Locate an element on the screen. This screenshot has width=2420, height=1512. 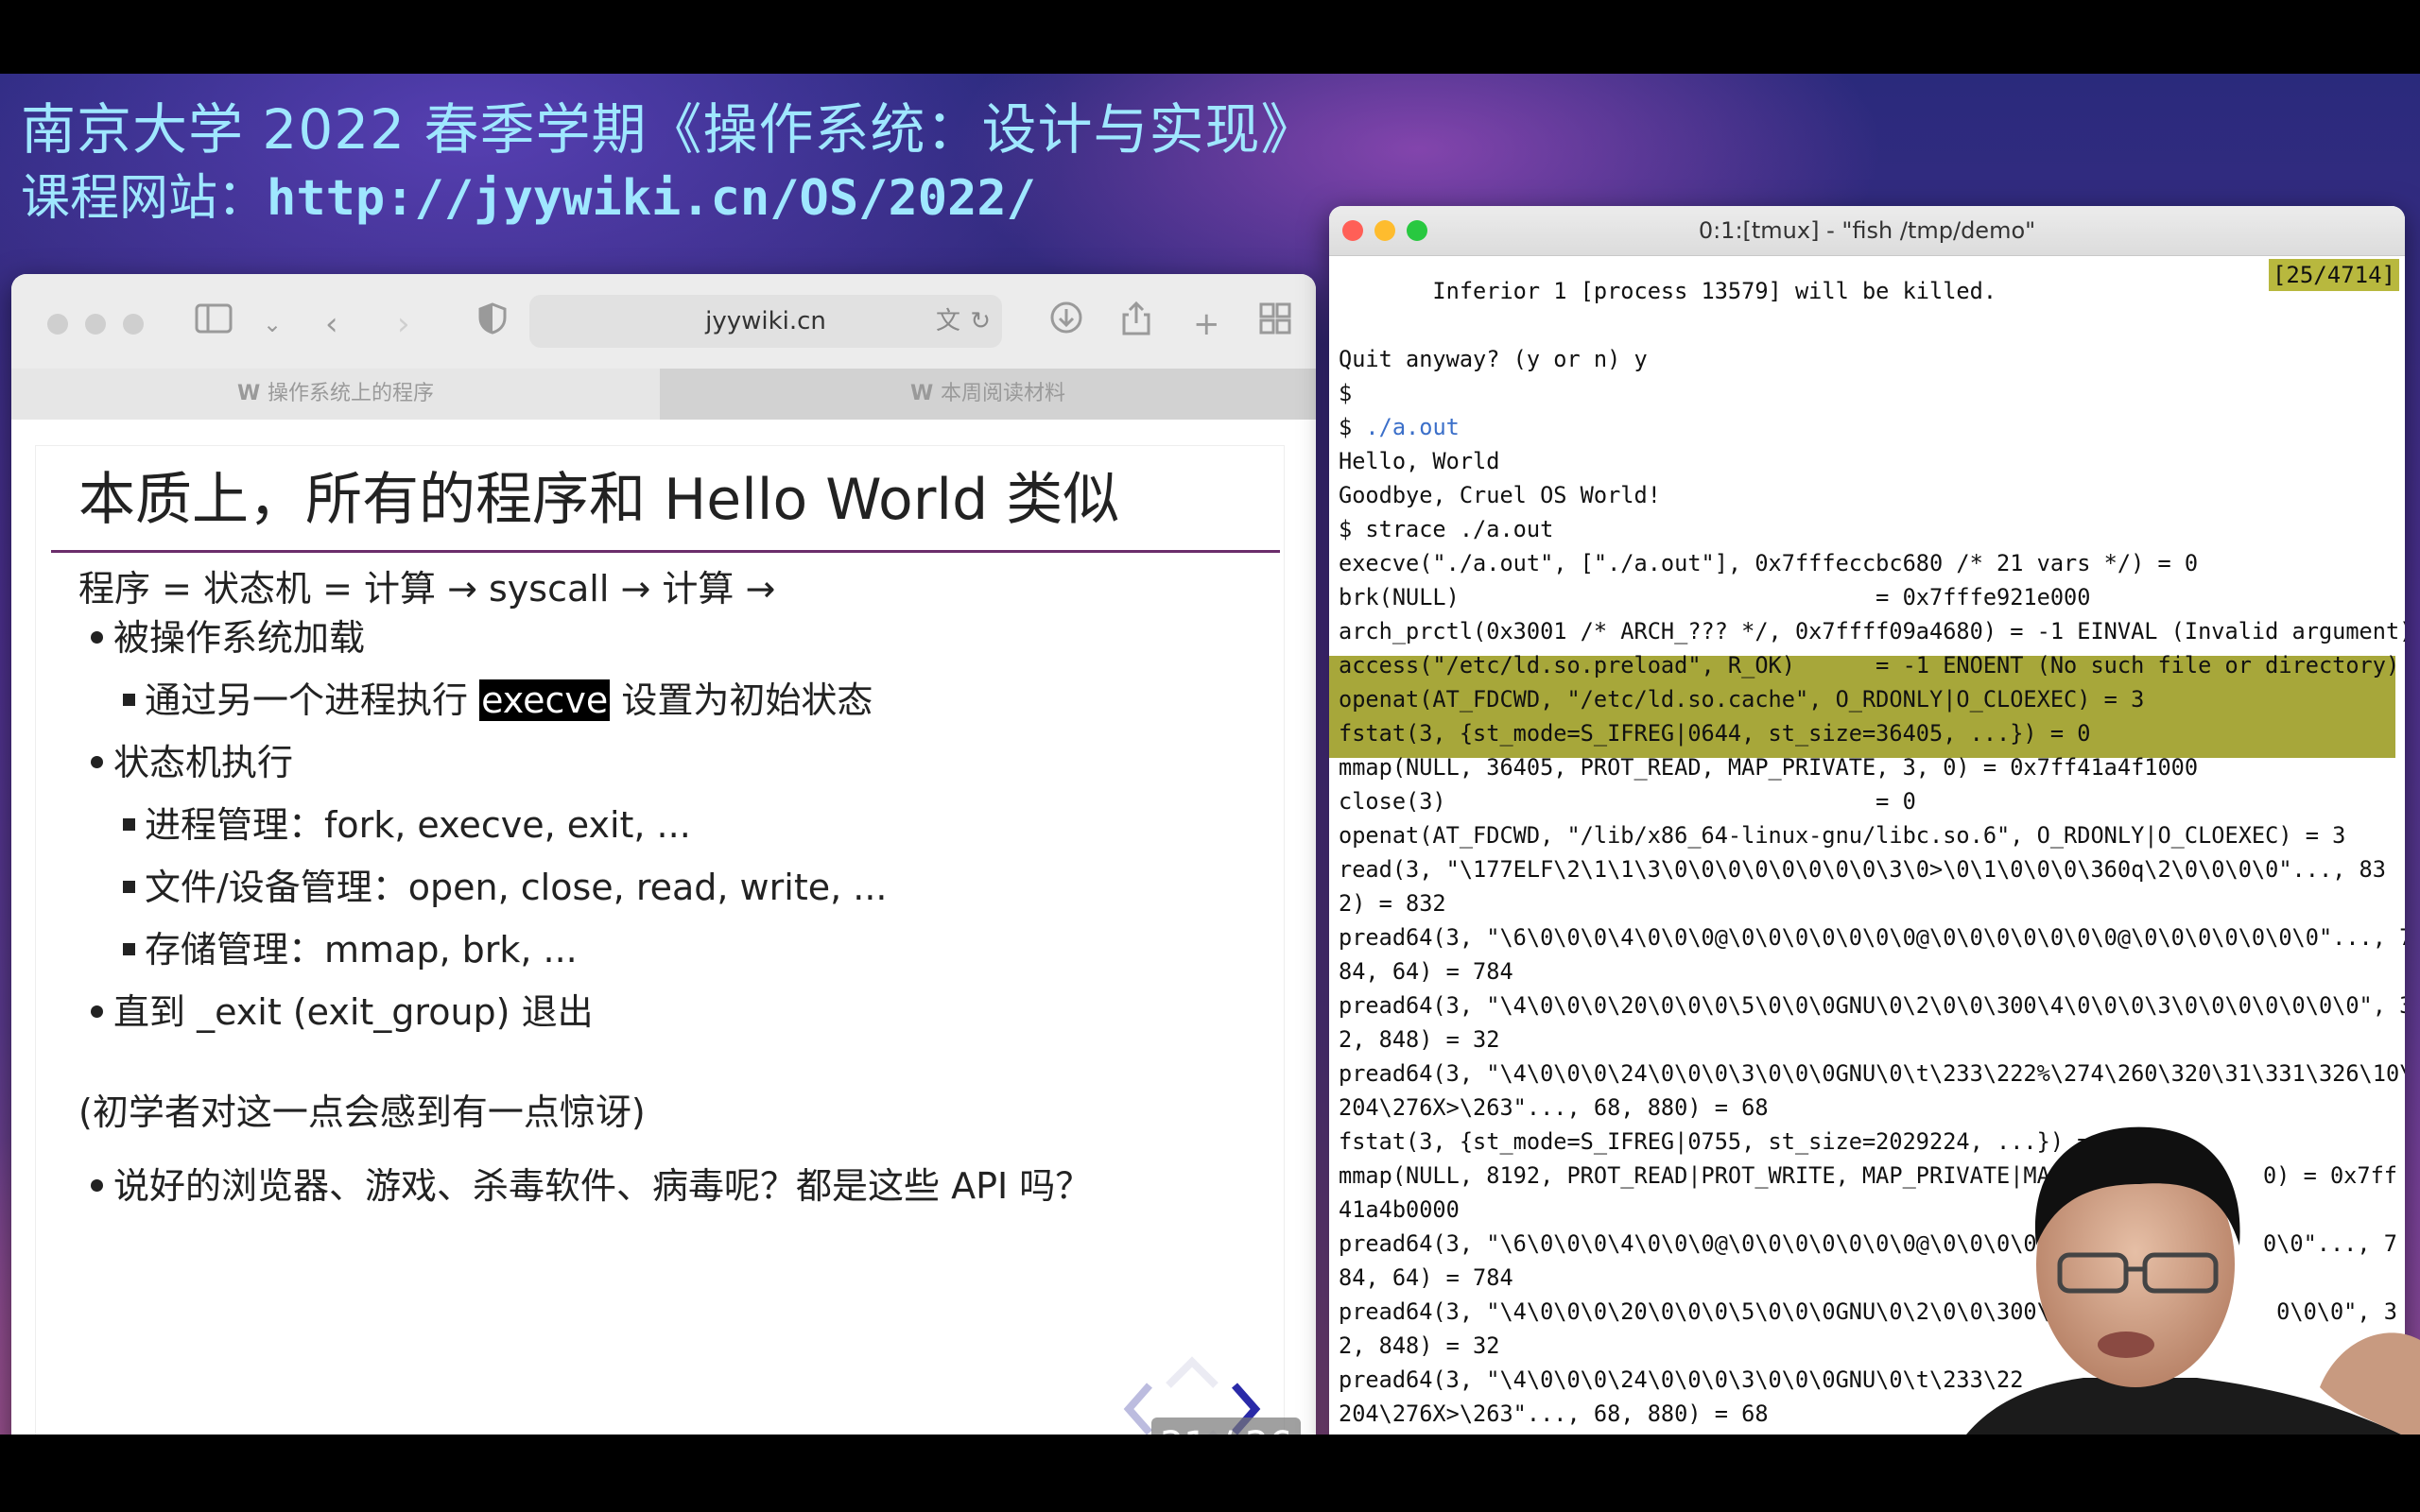
bullet-item: 状态机执行 is located at coordinates (203, 762).